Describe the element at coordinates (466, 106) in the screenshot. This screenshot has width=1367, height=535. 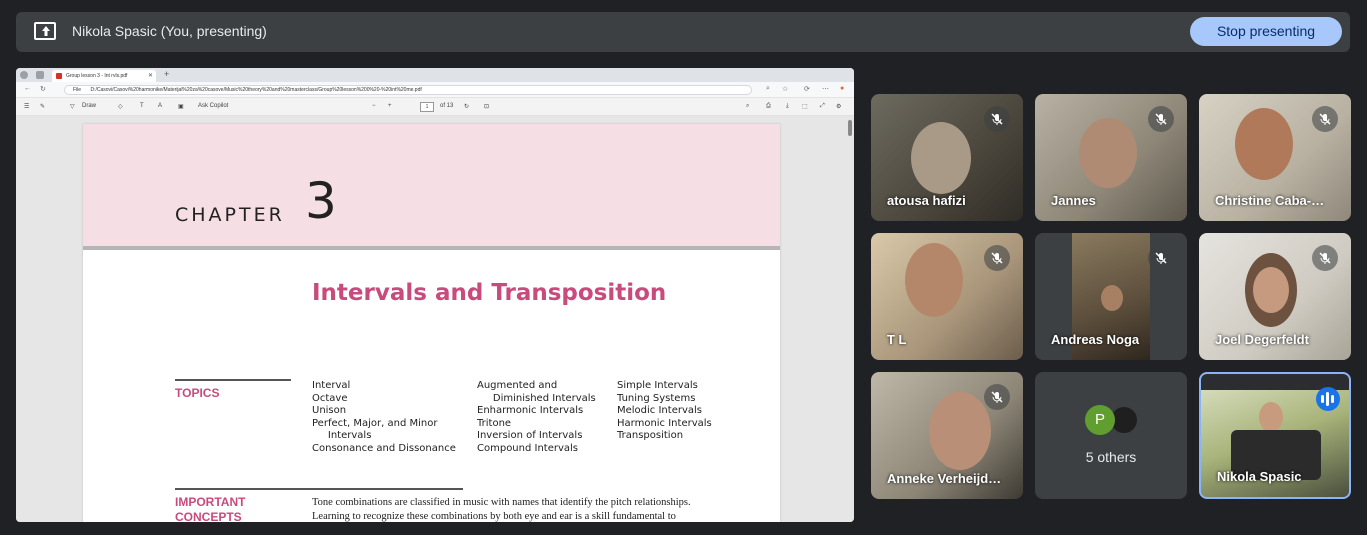
I see `rotate-icon: ↻` at that location.